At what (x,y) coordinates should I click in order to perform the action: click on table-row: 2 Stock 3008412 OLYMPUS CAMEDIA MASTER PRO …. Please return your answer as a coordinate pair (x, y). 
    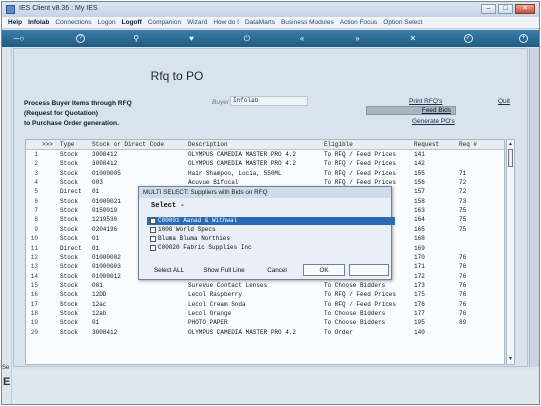
    Looking at the image, I should click on (265, 164).